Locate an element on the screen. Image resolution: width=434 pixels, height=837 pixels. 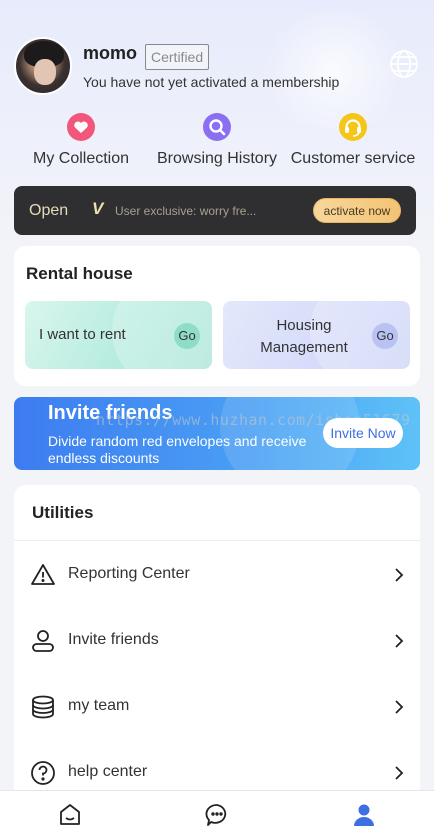
utility-label: help center is located at coordinates (108, 771).